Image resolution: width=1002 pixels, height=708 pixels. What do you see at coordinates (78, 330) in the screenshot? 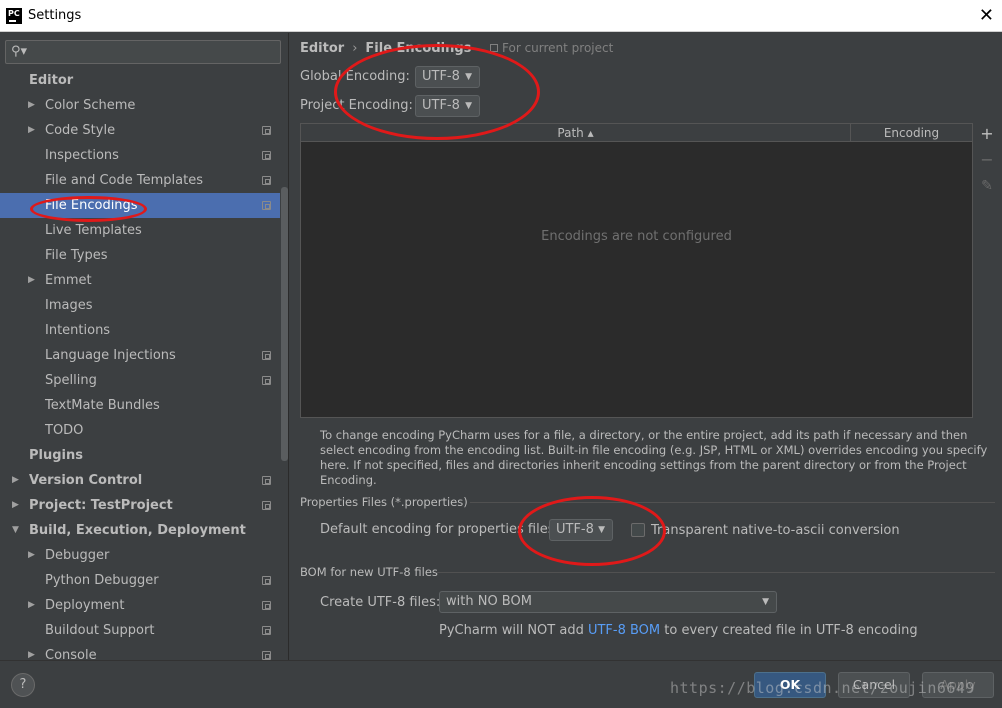
I see `sidebar-item-label: Intentions` at bounding box center [78, 330].